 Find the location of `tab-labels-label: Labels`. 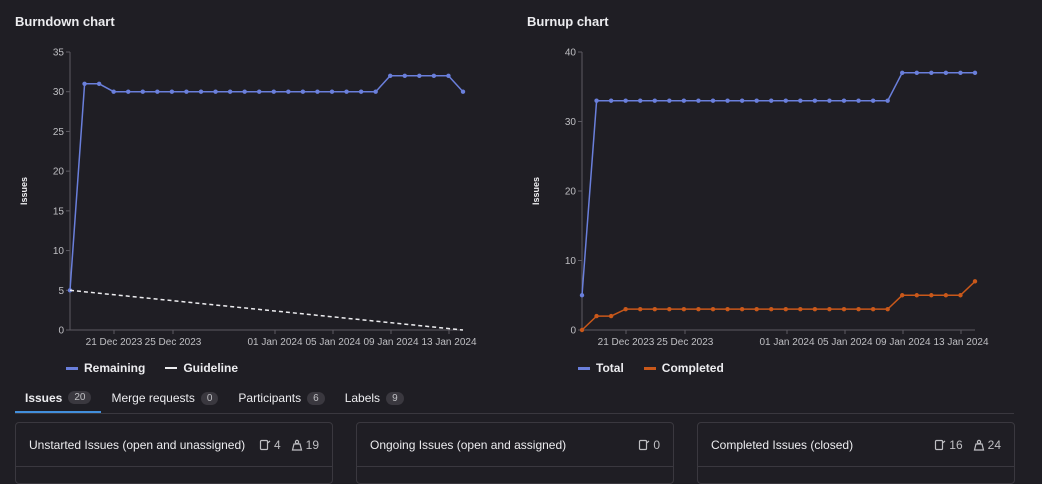

tab-labels-label: Labels is located at coordinates (362, 398).